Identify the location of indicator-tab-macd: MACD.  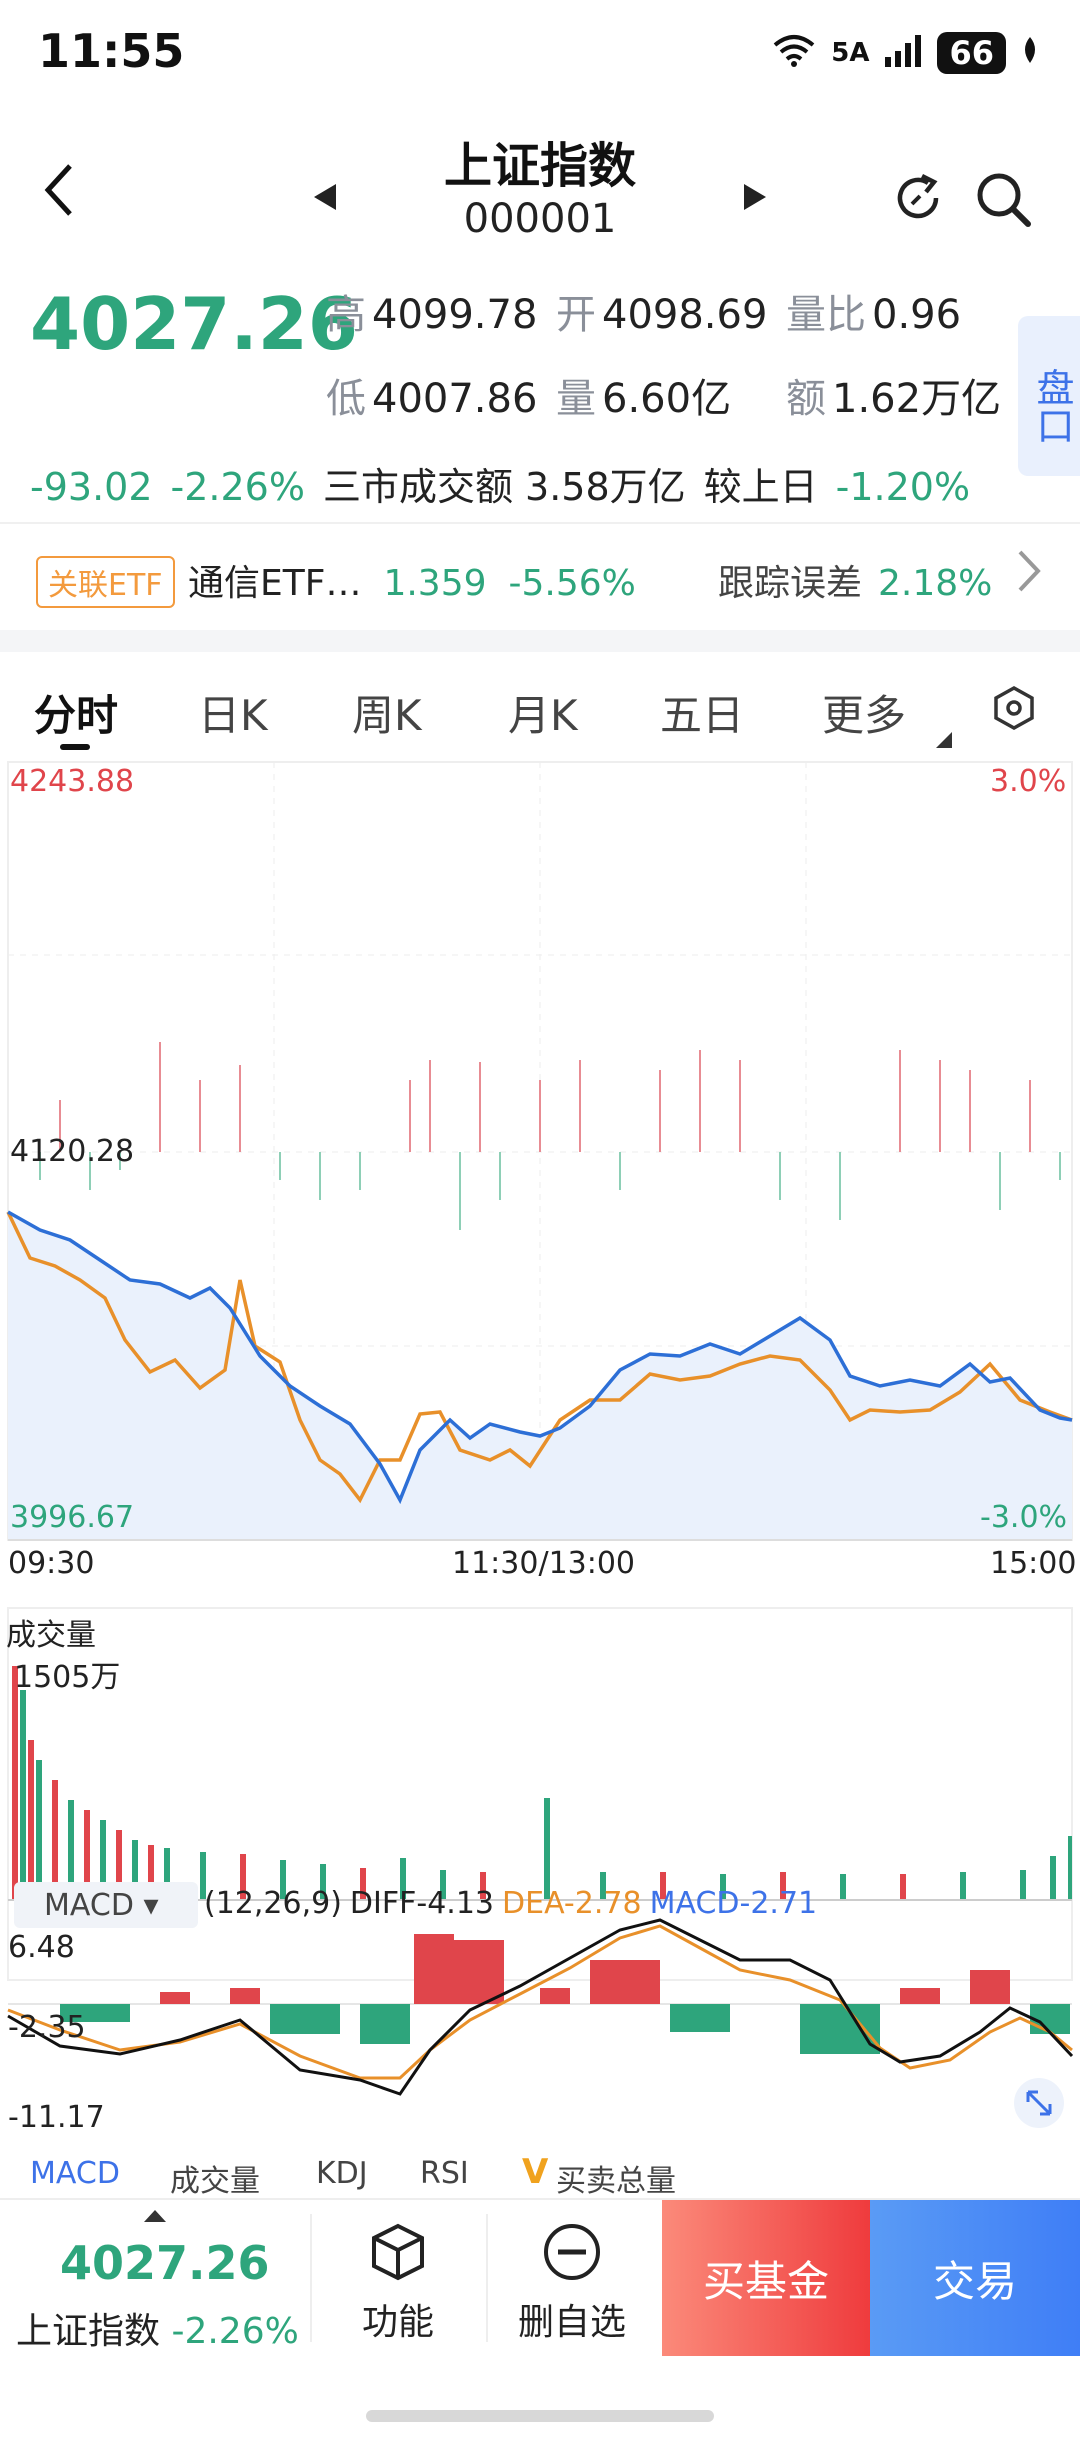
(75, 2173).